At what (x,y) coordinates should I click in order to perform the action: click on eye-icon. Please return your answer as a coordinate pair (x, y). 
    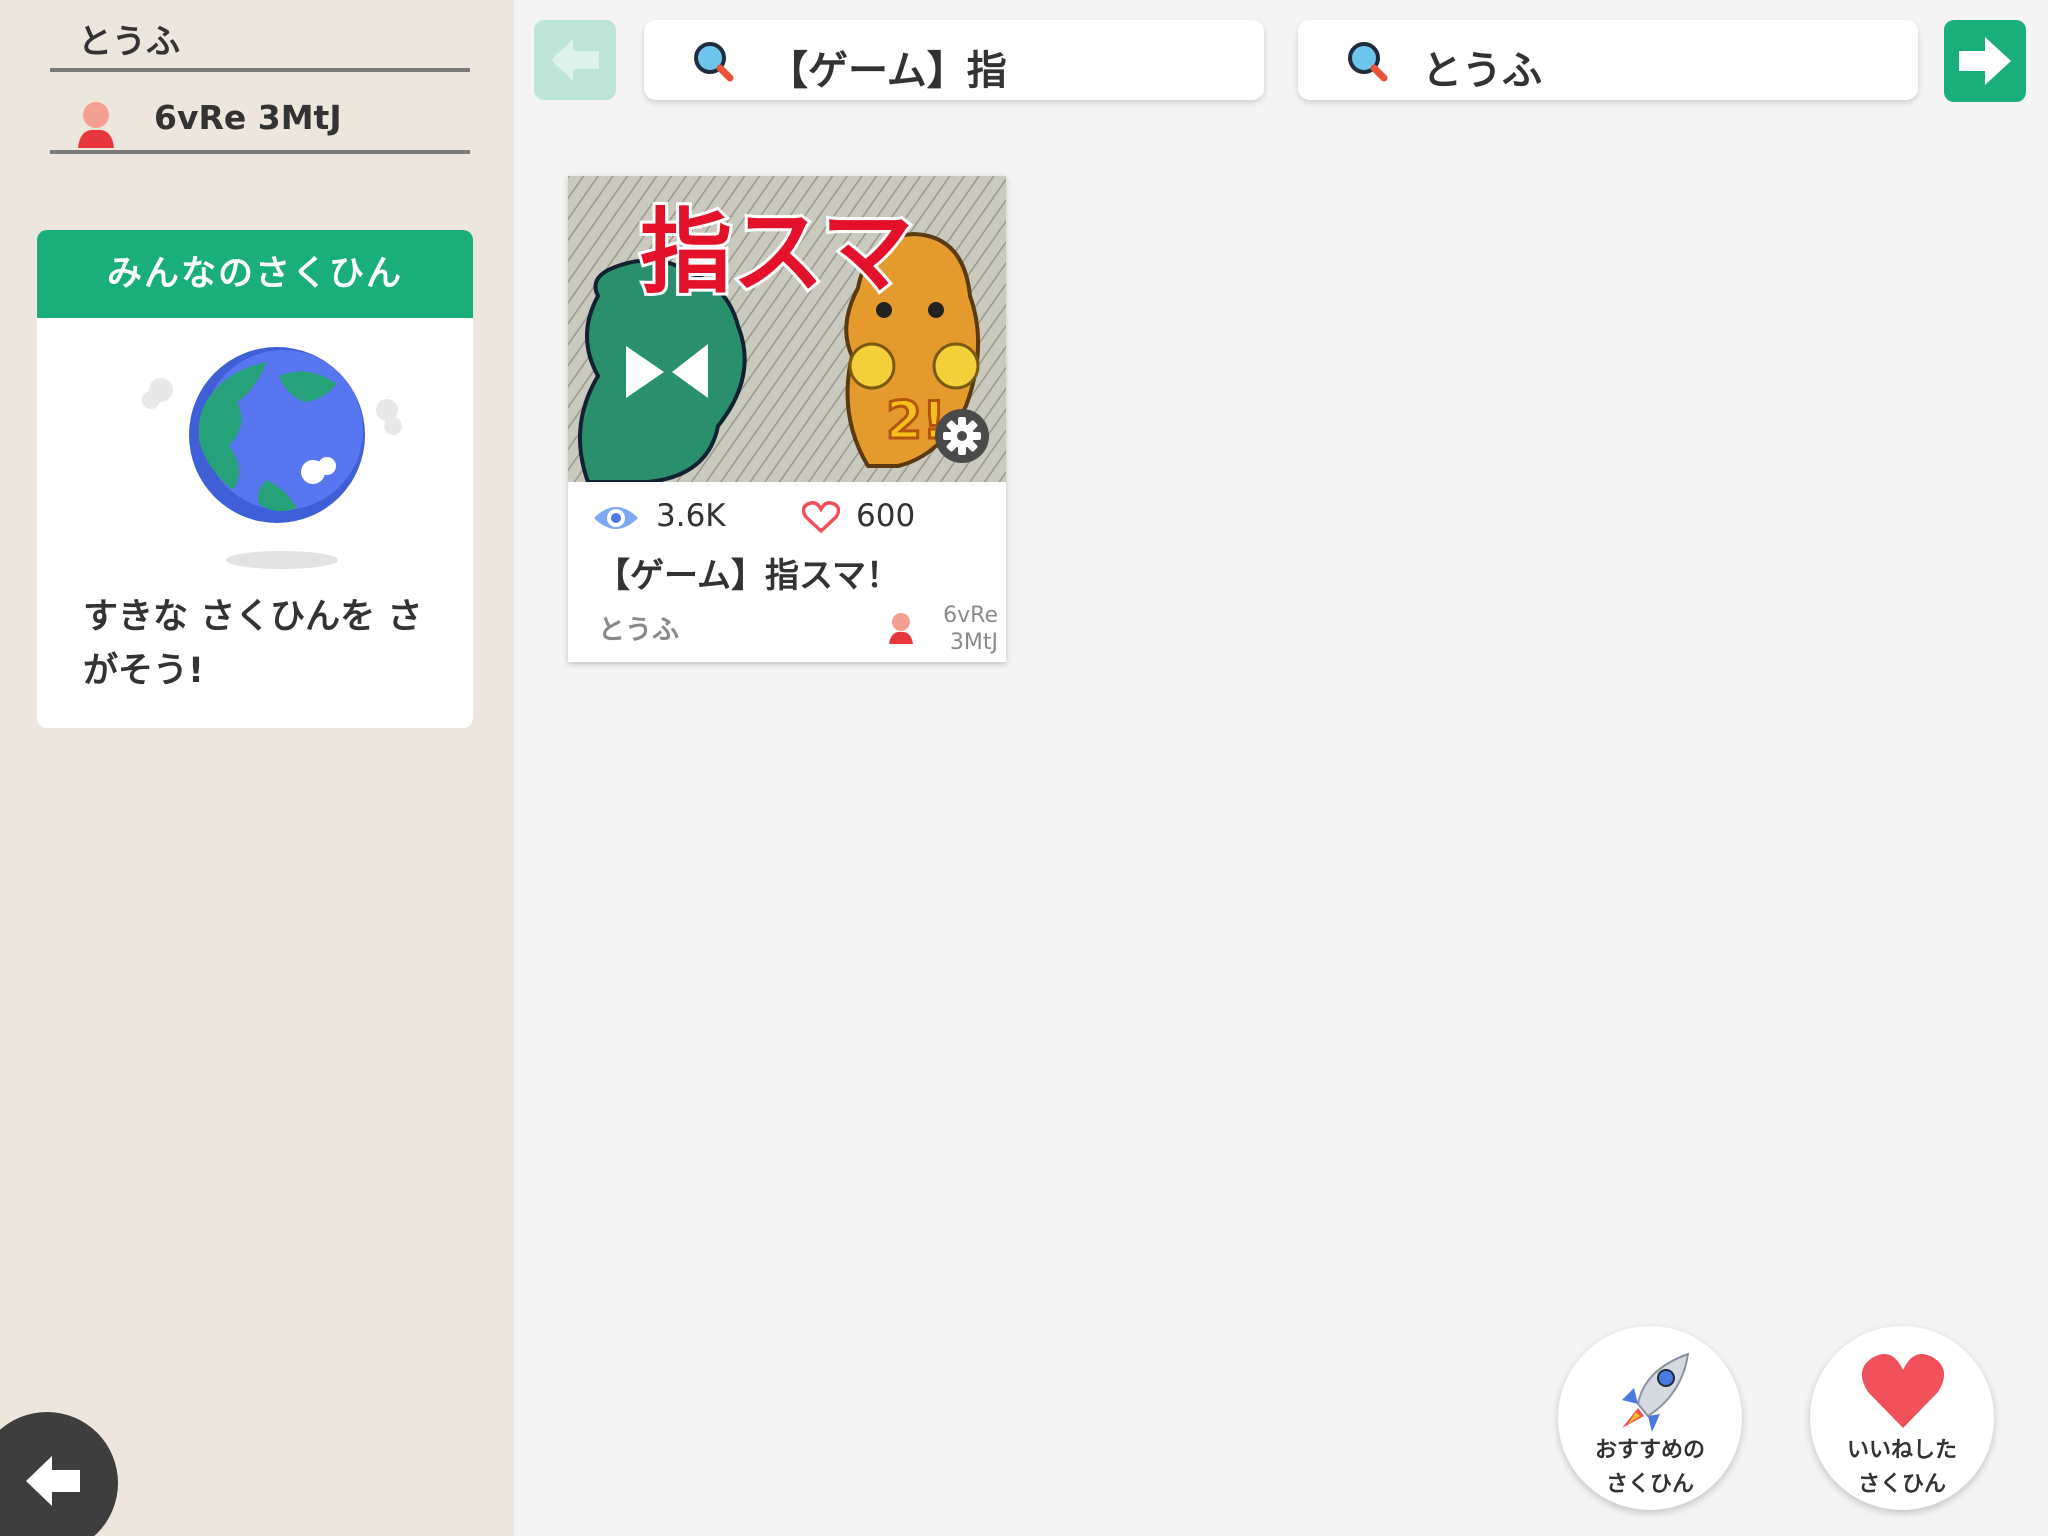
    Looking at the image, I should click on (616, 520).